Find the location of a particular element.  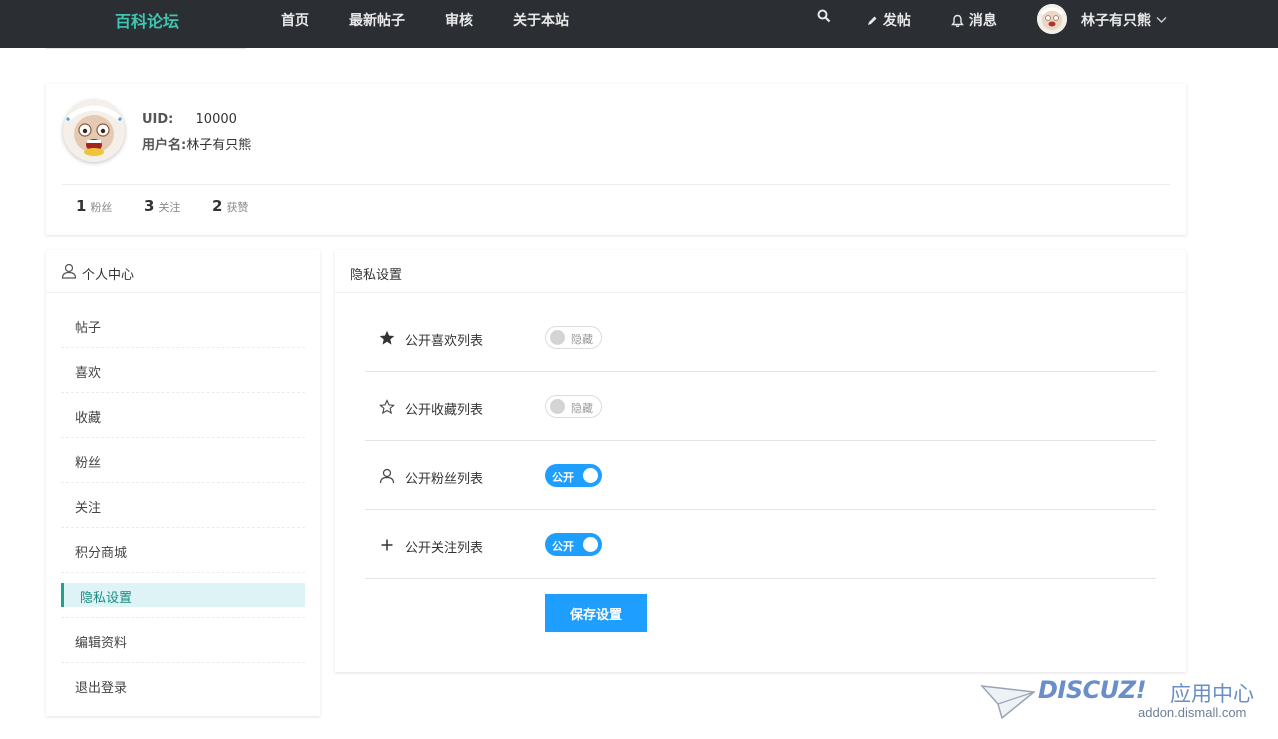

top-nav-bar: 百科论坛 首页 最新帖子 审核 关于本站 发帖 消息 林子有只熊 is located at coordinates (639, 24).